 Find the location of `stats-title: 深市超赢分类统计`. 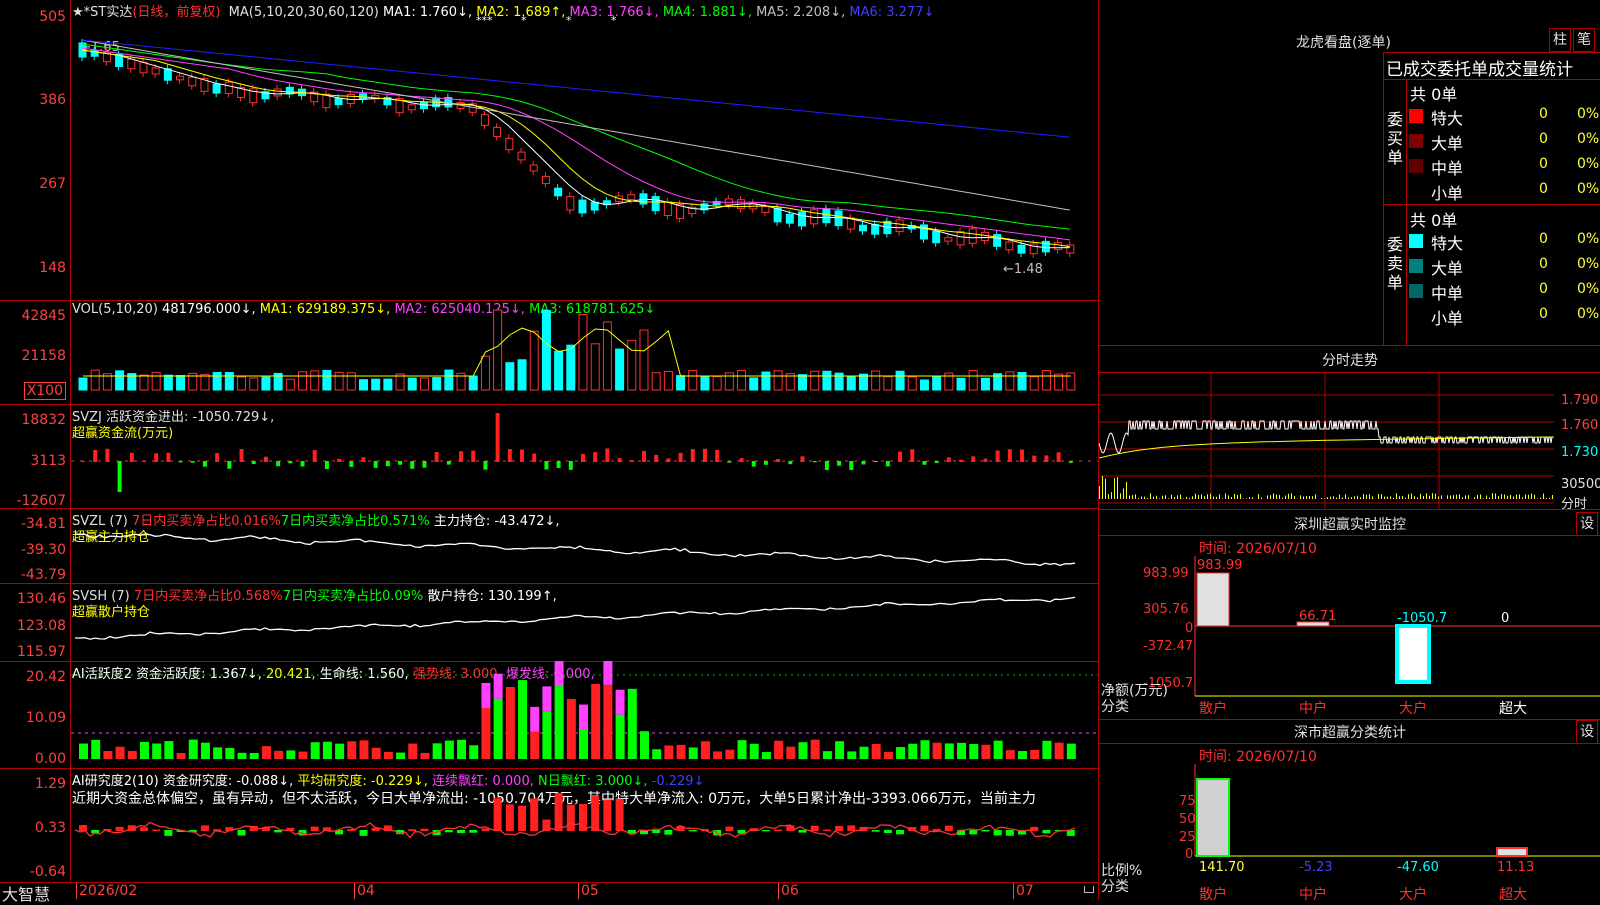

stats-title: 深市超赢分类统计 is located at coordinates (1350, 732).